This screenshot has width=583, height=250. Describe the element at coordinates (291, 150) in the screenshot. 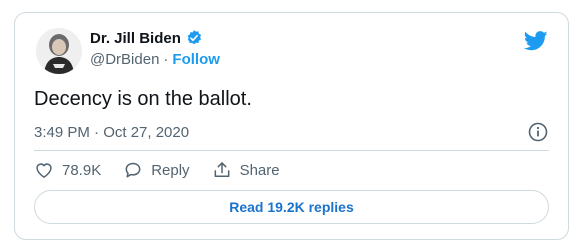

I see `divider` at that location.